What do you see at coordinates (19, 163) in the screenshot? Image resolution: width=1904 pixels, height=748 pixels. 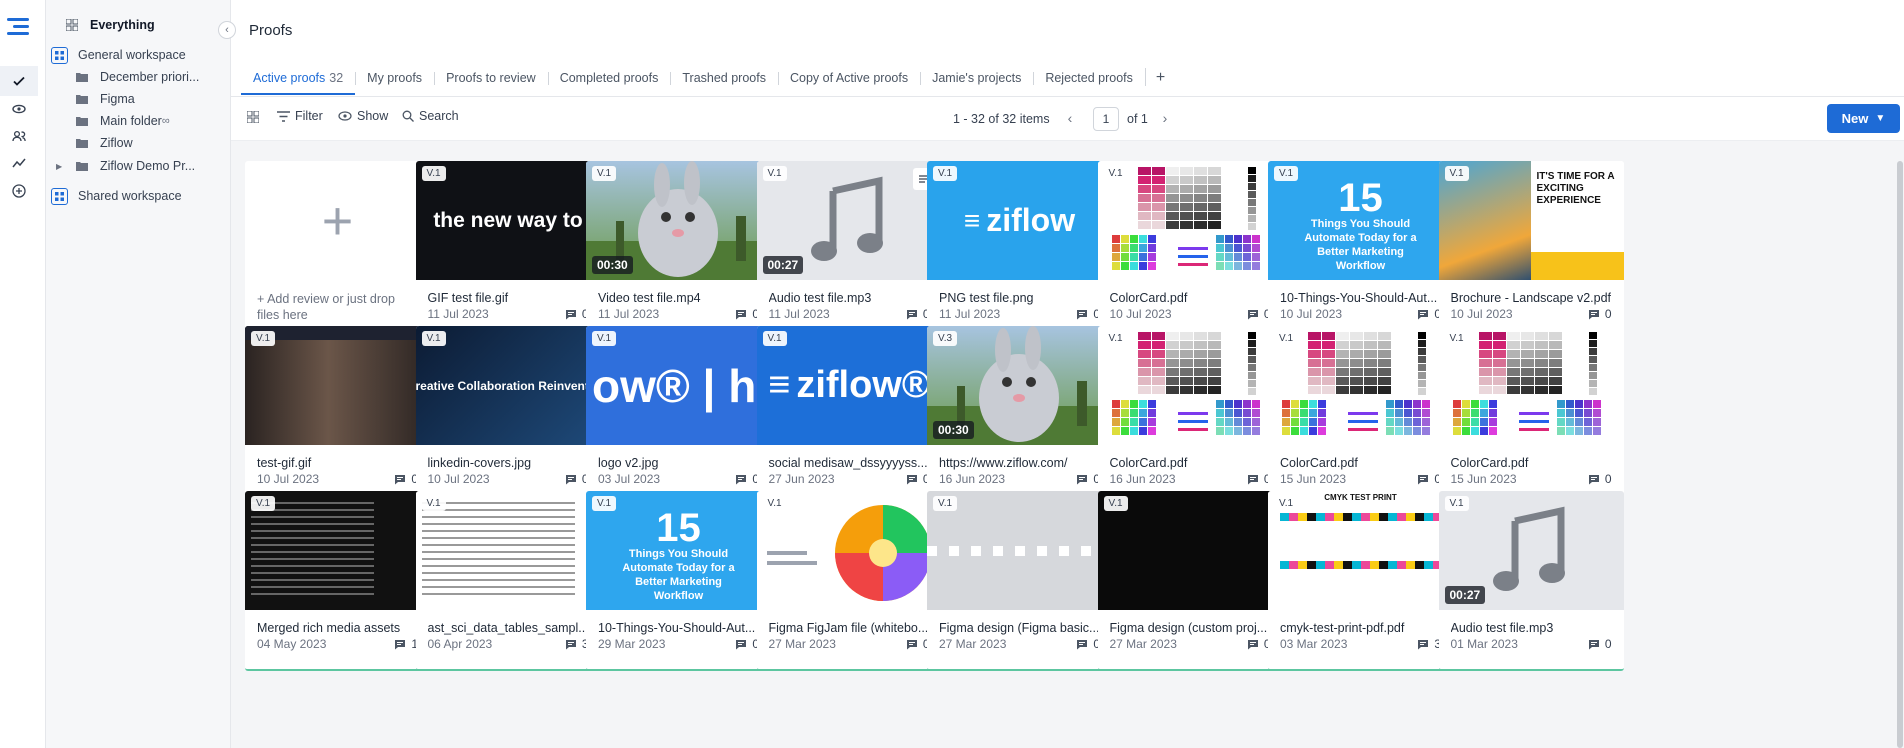 I see `reports-nav-icon` at bounding box center [19, 163].